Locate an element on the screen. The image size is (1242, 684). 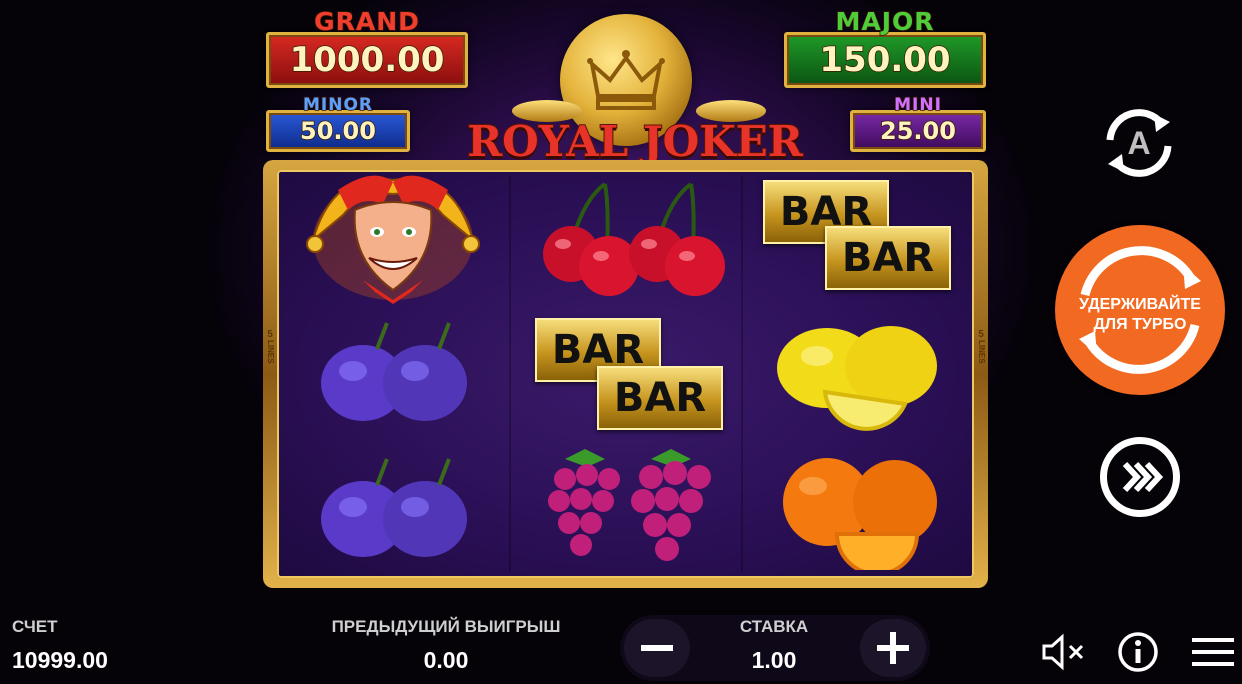
fast-forward-icon is located at coordinates (1143, 477).